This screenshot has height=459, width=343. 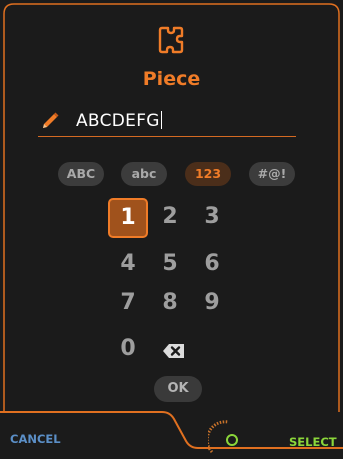 I want to click on key-0: 0, so click(x=128, y=349).